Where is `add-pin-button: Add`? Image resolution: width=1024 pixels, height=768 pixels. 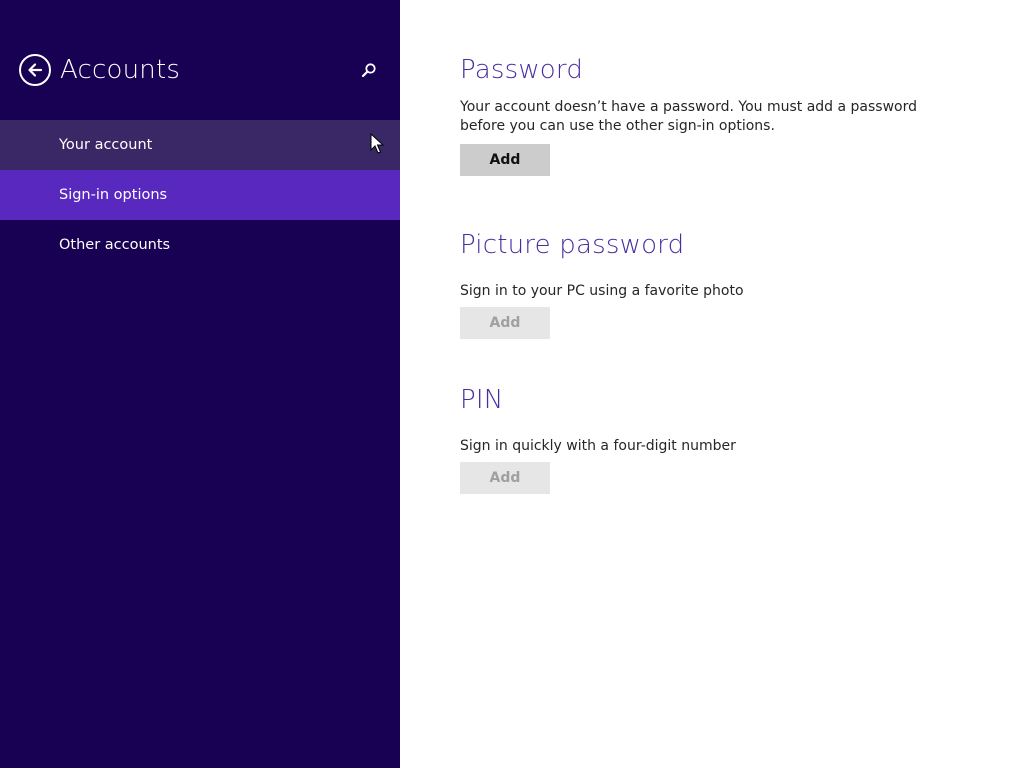
add-pin-button: Add is located at coordinates (505, 478).